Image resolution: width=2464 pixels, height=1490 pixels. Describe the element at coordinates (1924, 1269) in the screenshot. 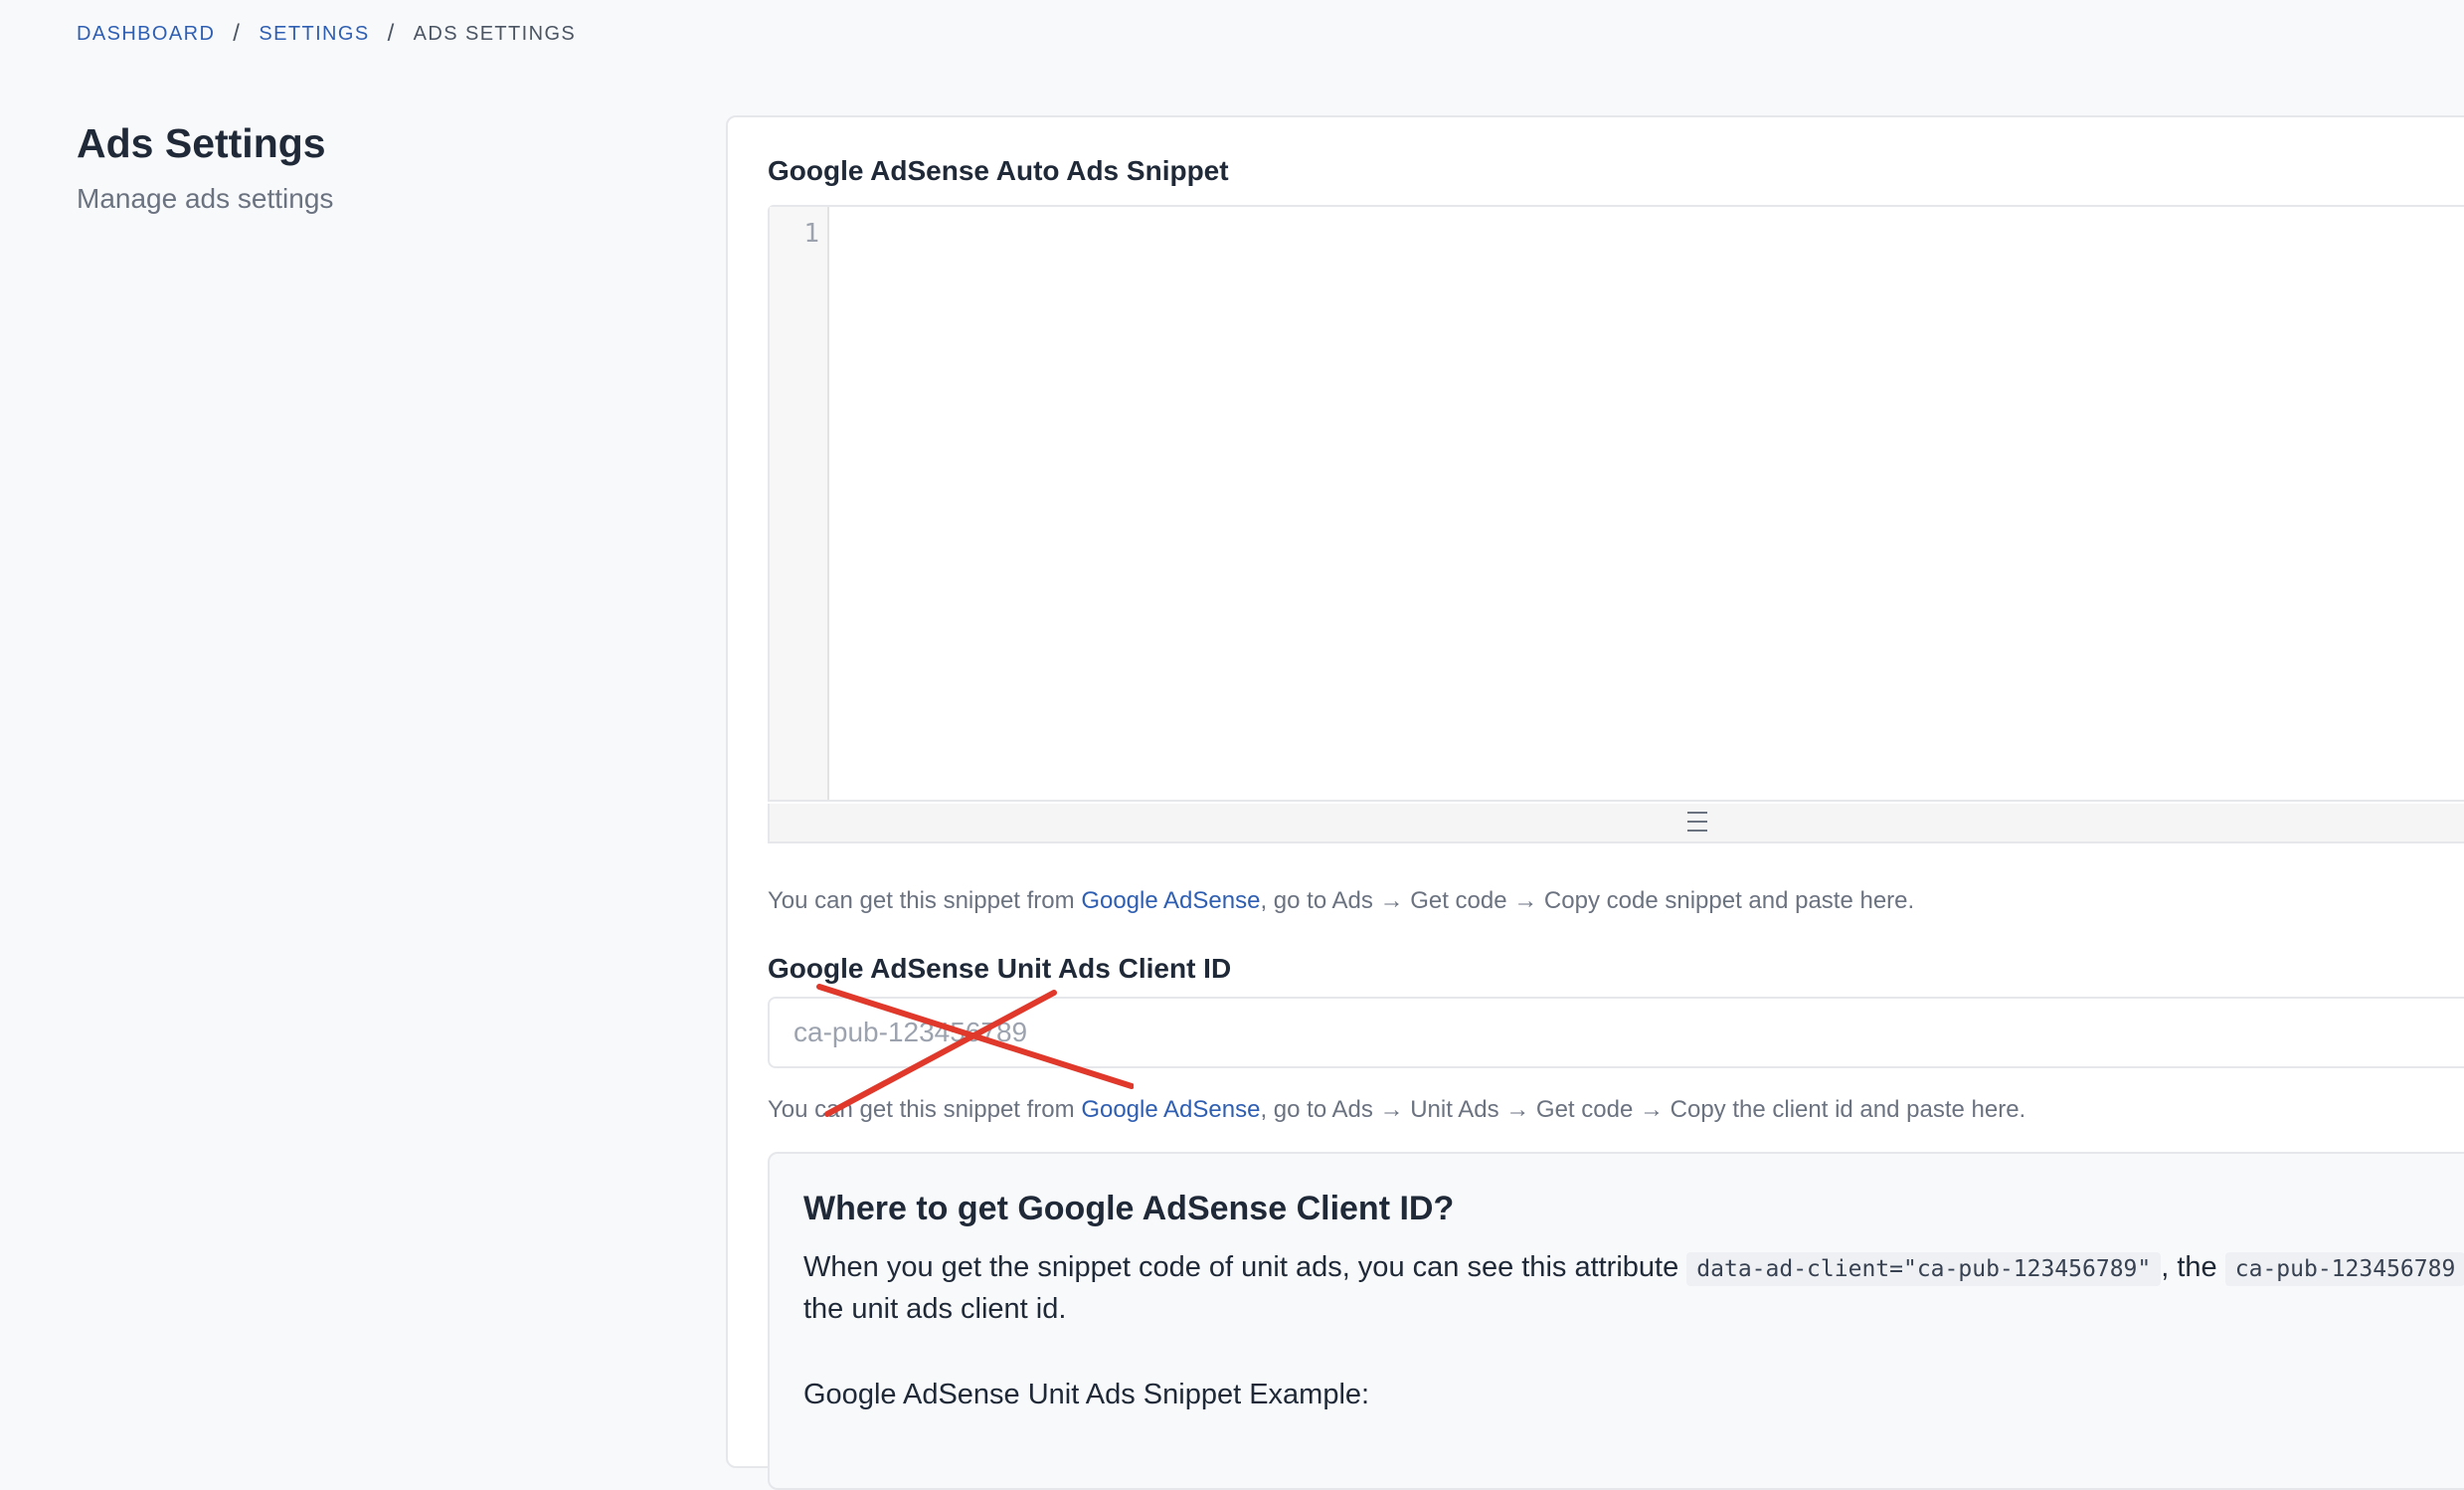

I see `attr-code: data-ad-client="ca-pub-123456789"` at that location.